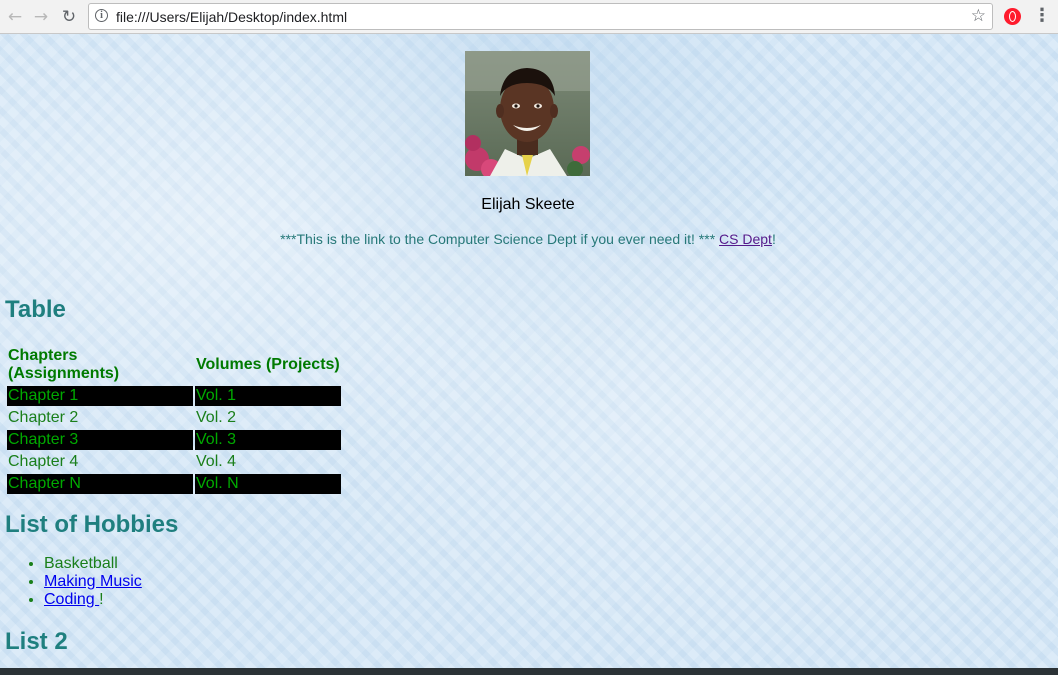 The height and width of the screenshot is (675, 1058). I want to click on list-item: Basketball, so click(93, 564).